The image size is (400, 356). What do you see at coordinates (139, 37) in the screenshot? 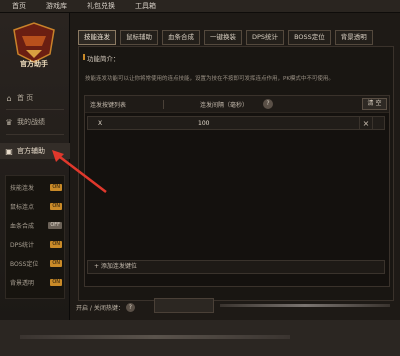
I see `tab-mouse-assist: 鼠标辅助` at bounding box center [139, 37].